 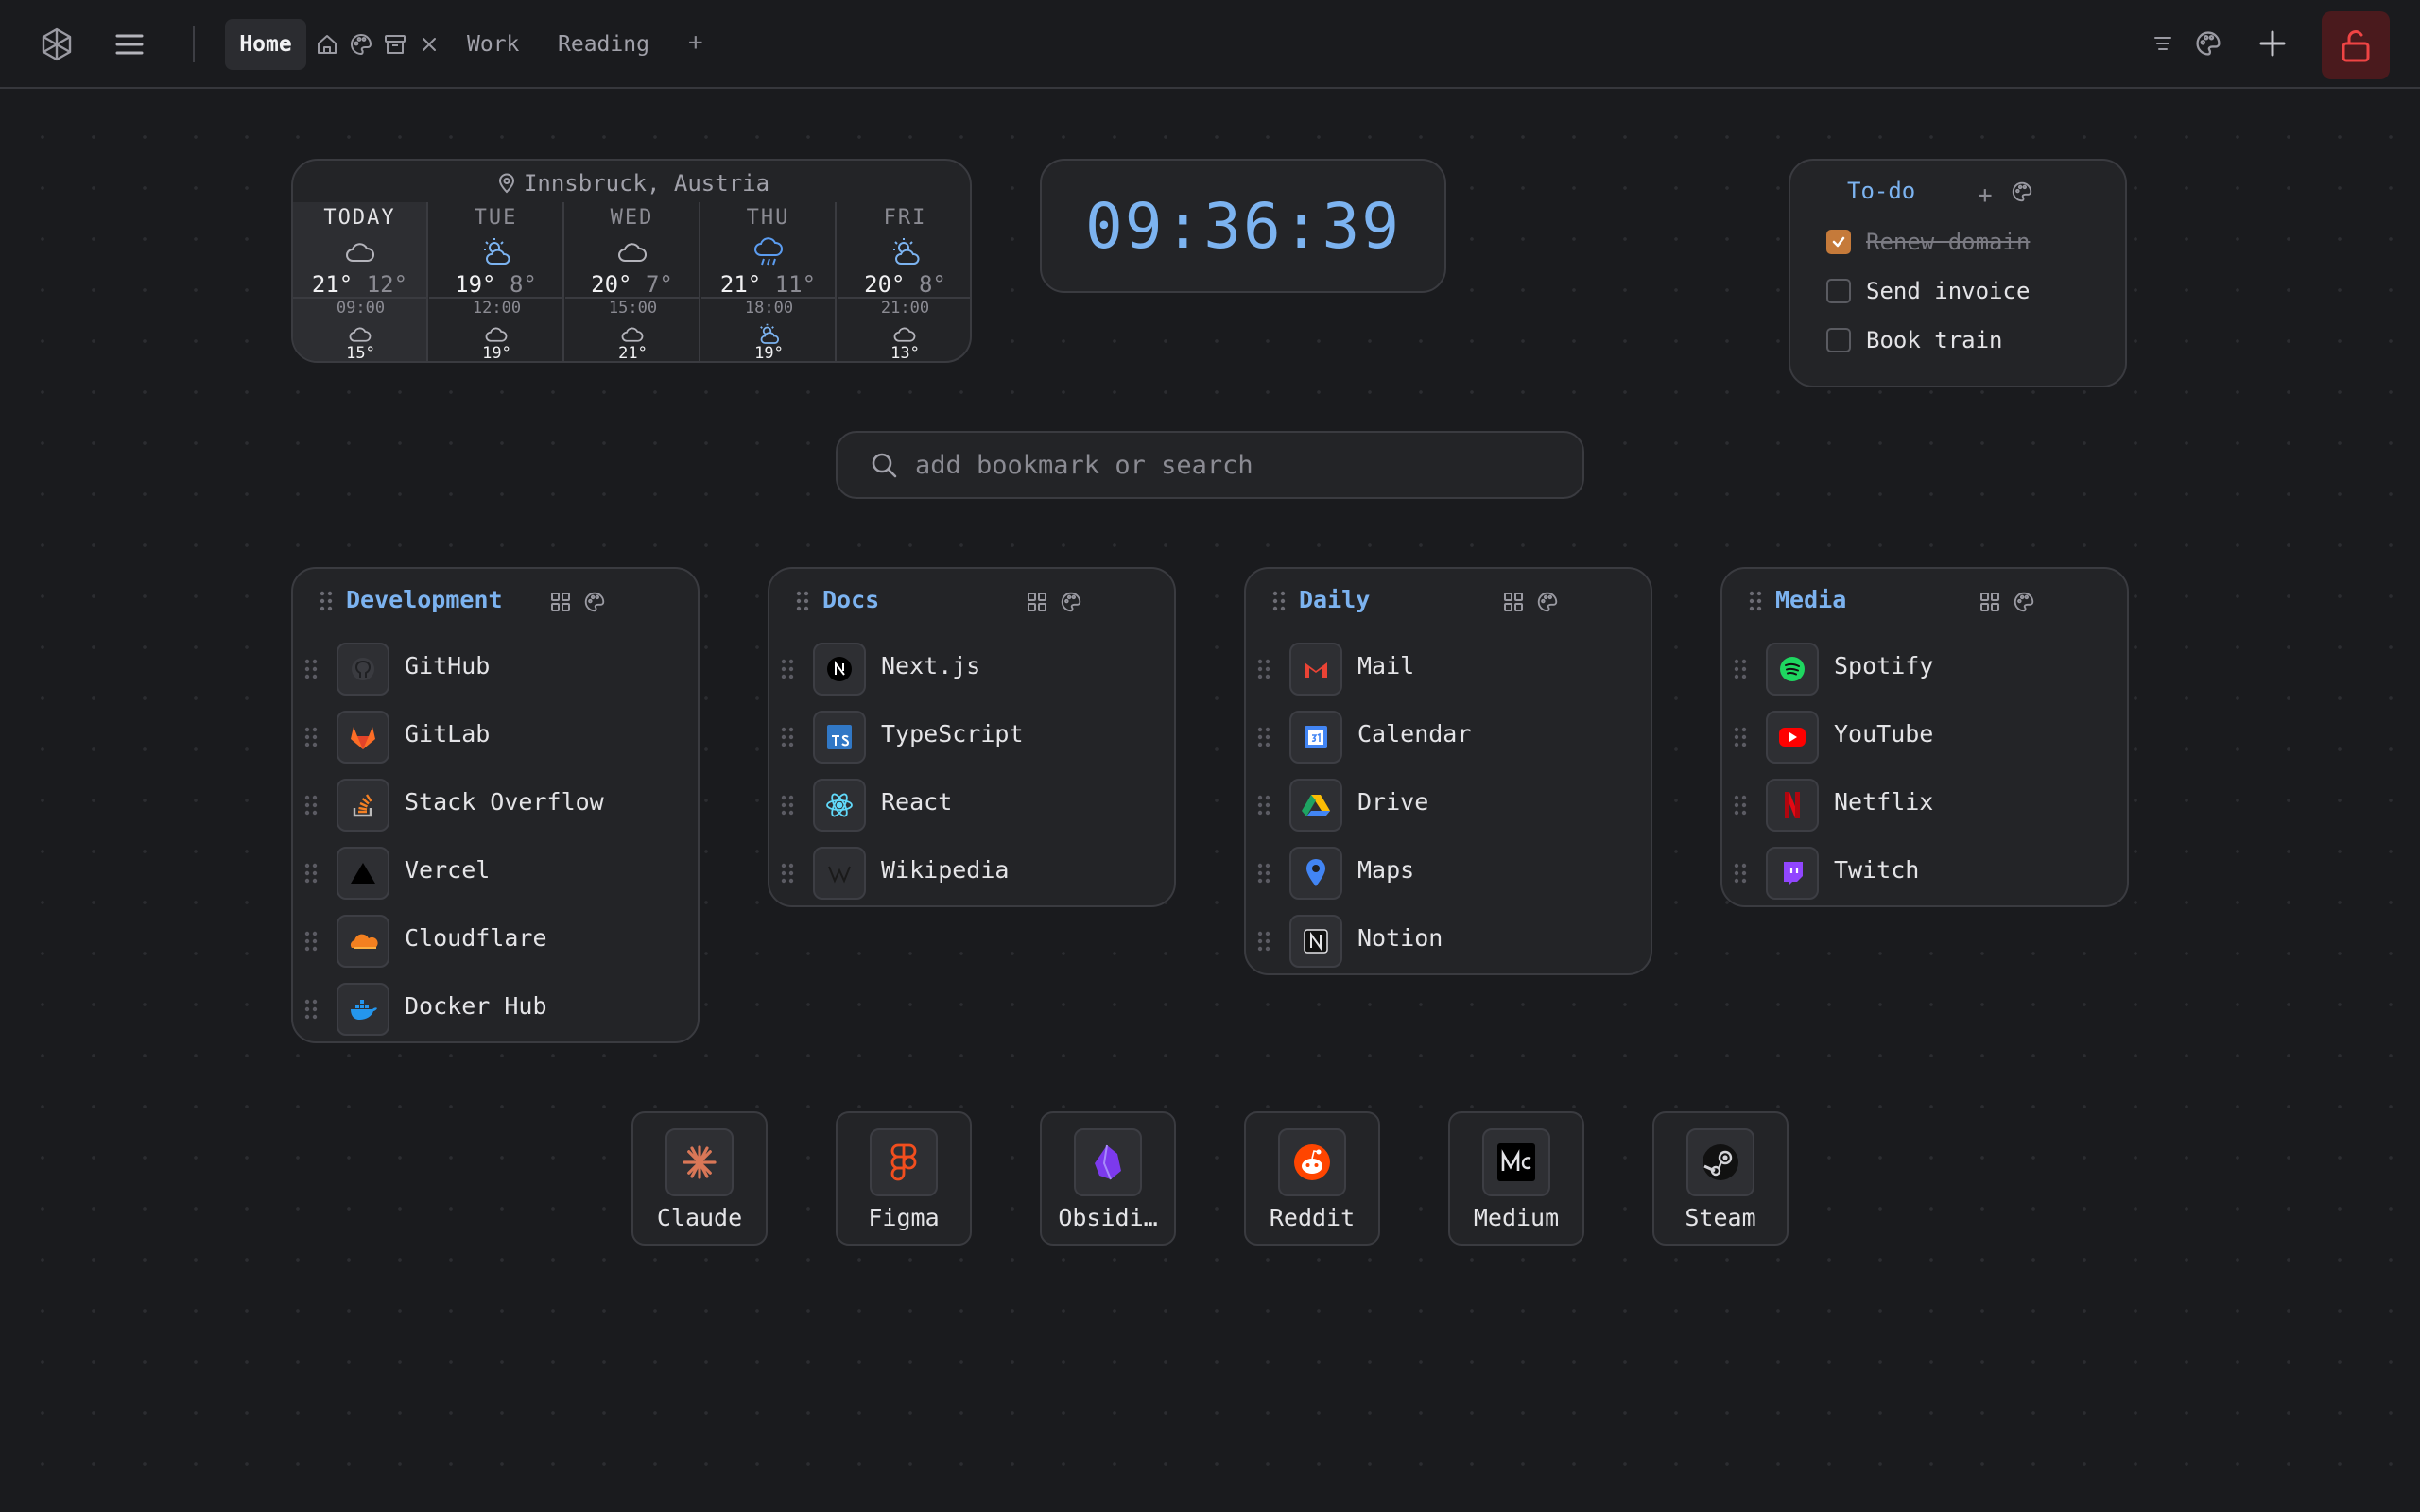 What do you see at coordinates (496, 252) in the screenshot?
I see `partly-sunny-icon` at bounding box center [496, 252].